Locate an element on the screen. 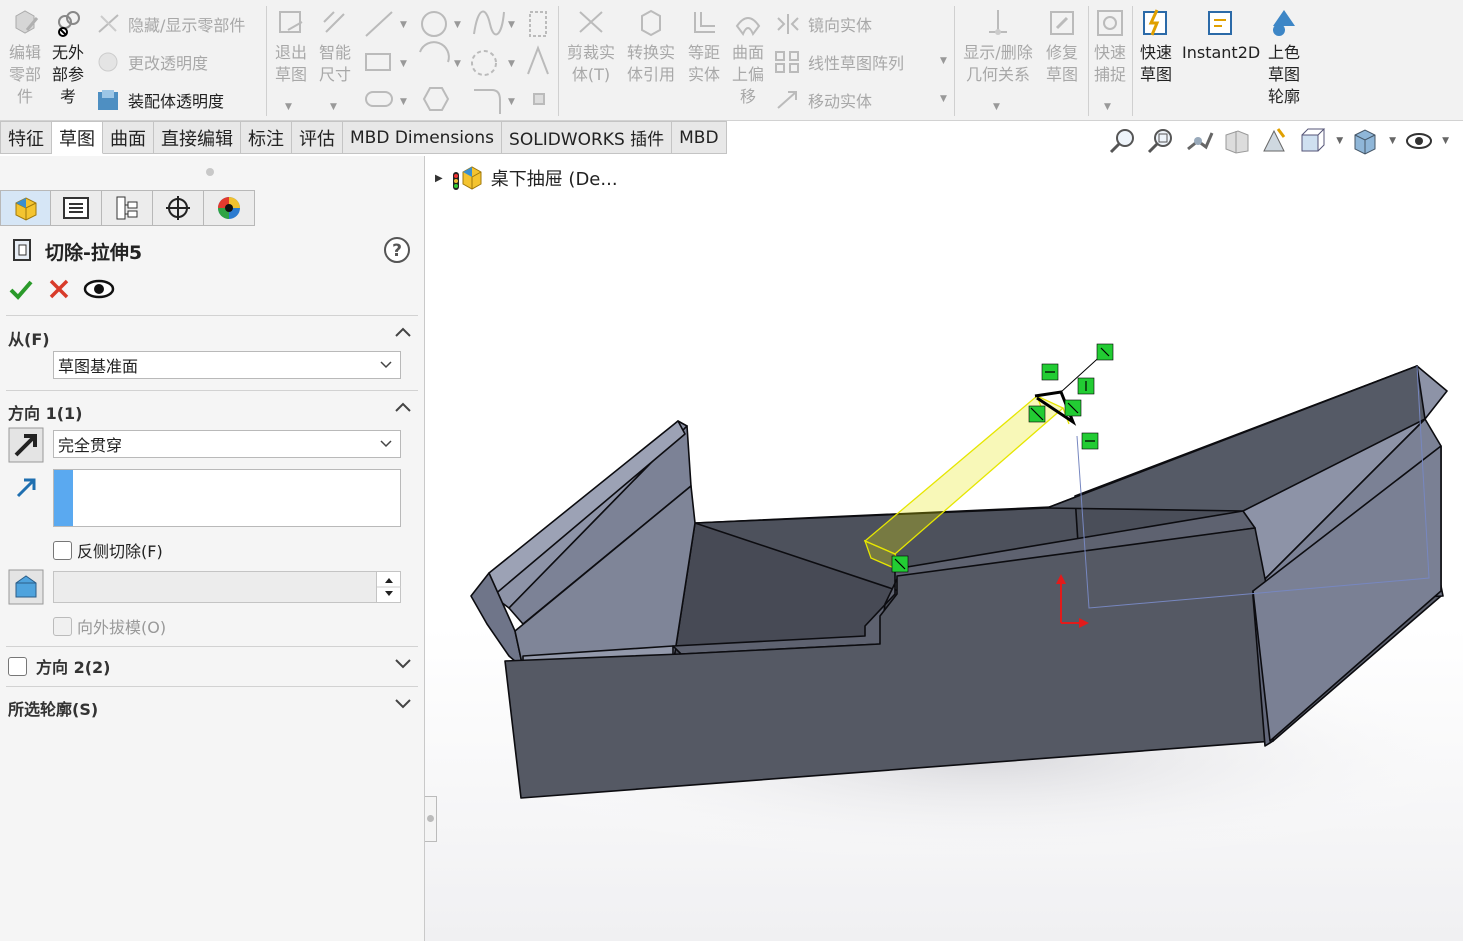  smart-dimension-button: 智能 尺寸 is located at coordinates (335, 47).